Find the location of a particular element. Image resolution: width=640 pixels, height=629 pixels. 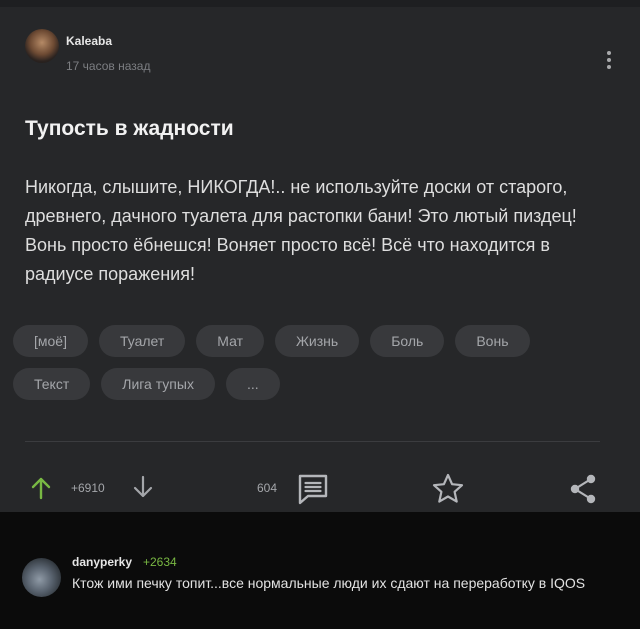

post-score: +6910 is located at coordinates (88, 488).